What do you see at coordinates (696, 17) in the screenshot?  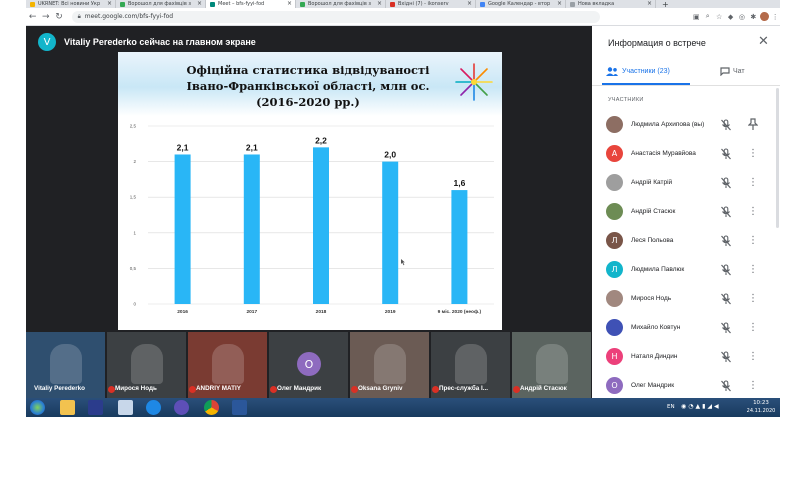 I see `camera-icon: ▣` at bounding box center [696, 17].